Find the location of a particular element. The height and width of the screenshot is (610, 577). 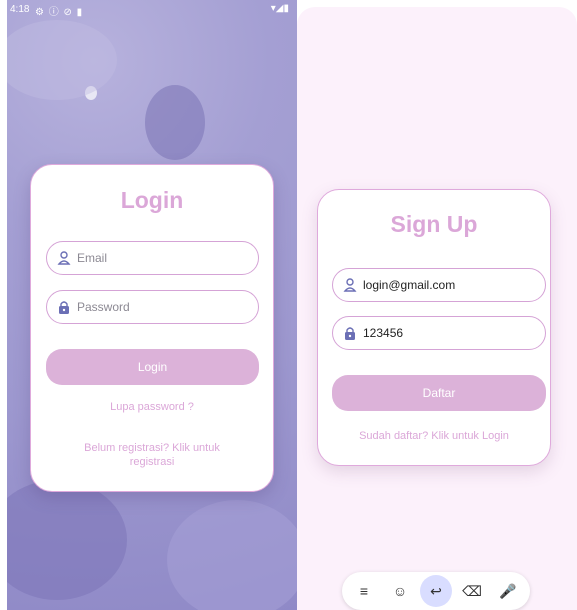

backspace-icon: ⌫ is located at coordinates (472, 591).